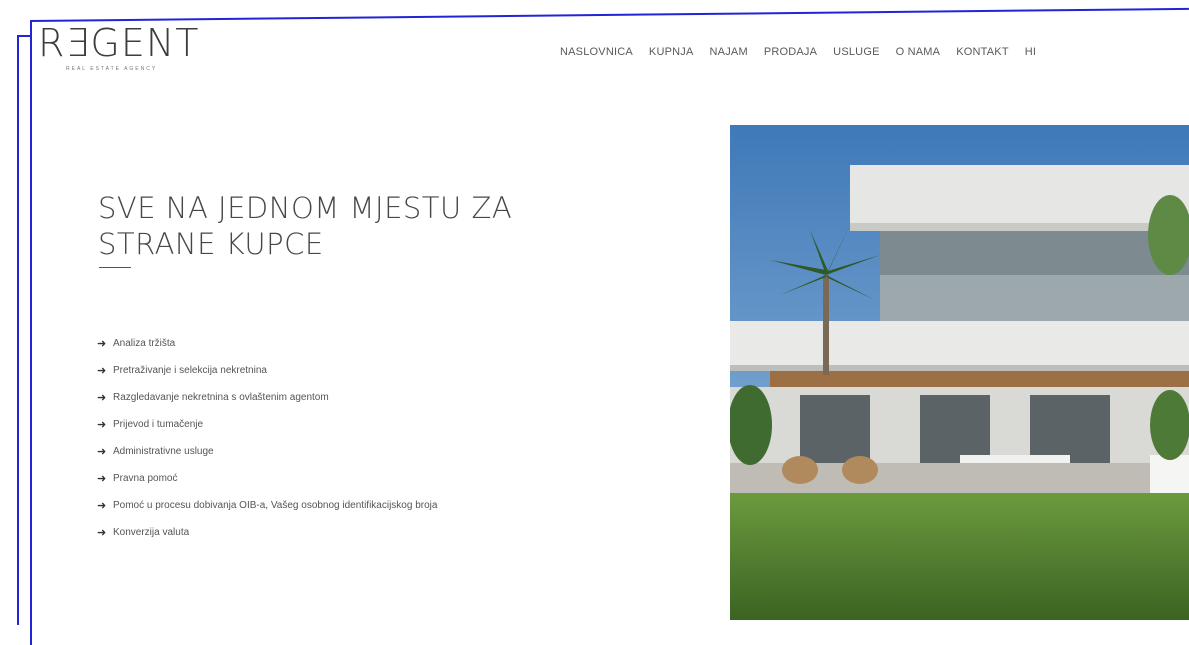 The height and width of the screenshot is (645, 1189). What do you see at coordinates (347, 479) in the screenshot?
I see `list-item: ➜ Pravna pomoć` at bounding box center [347, 479].